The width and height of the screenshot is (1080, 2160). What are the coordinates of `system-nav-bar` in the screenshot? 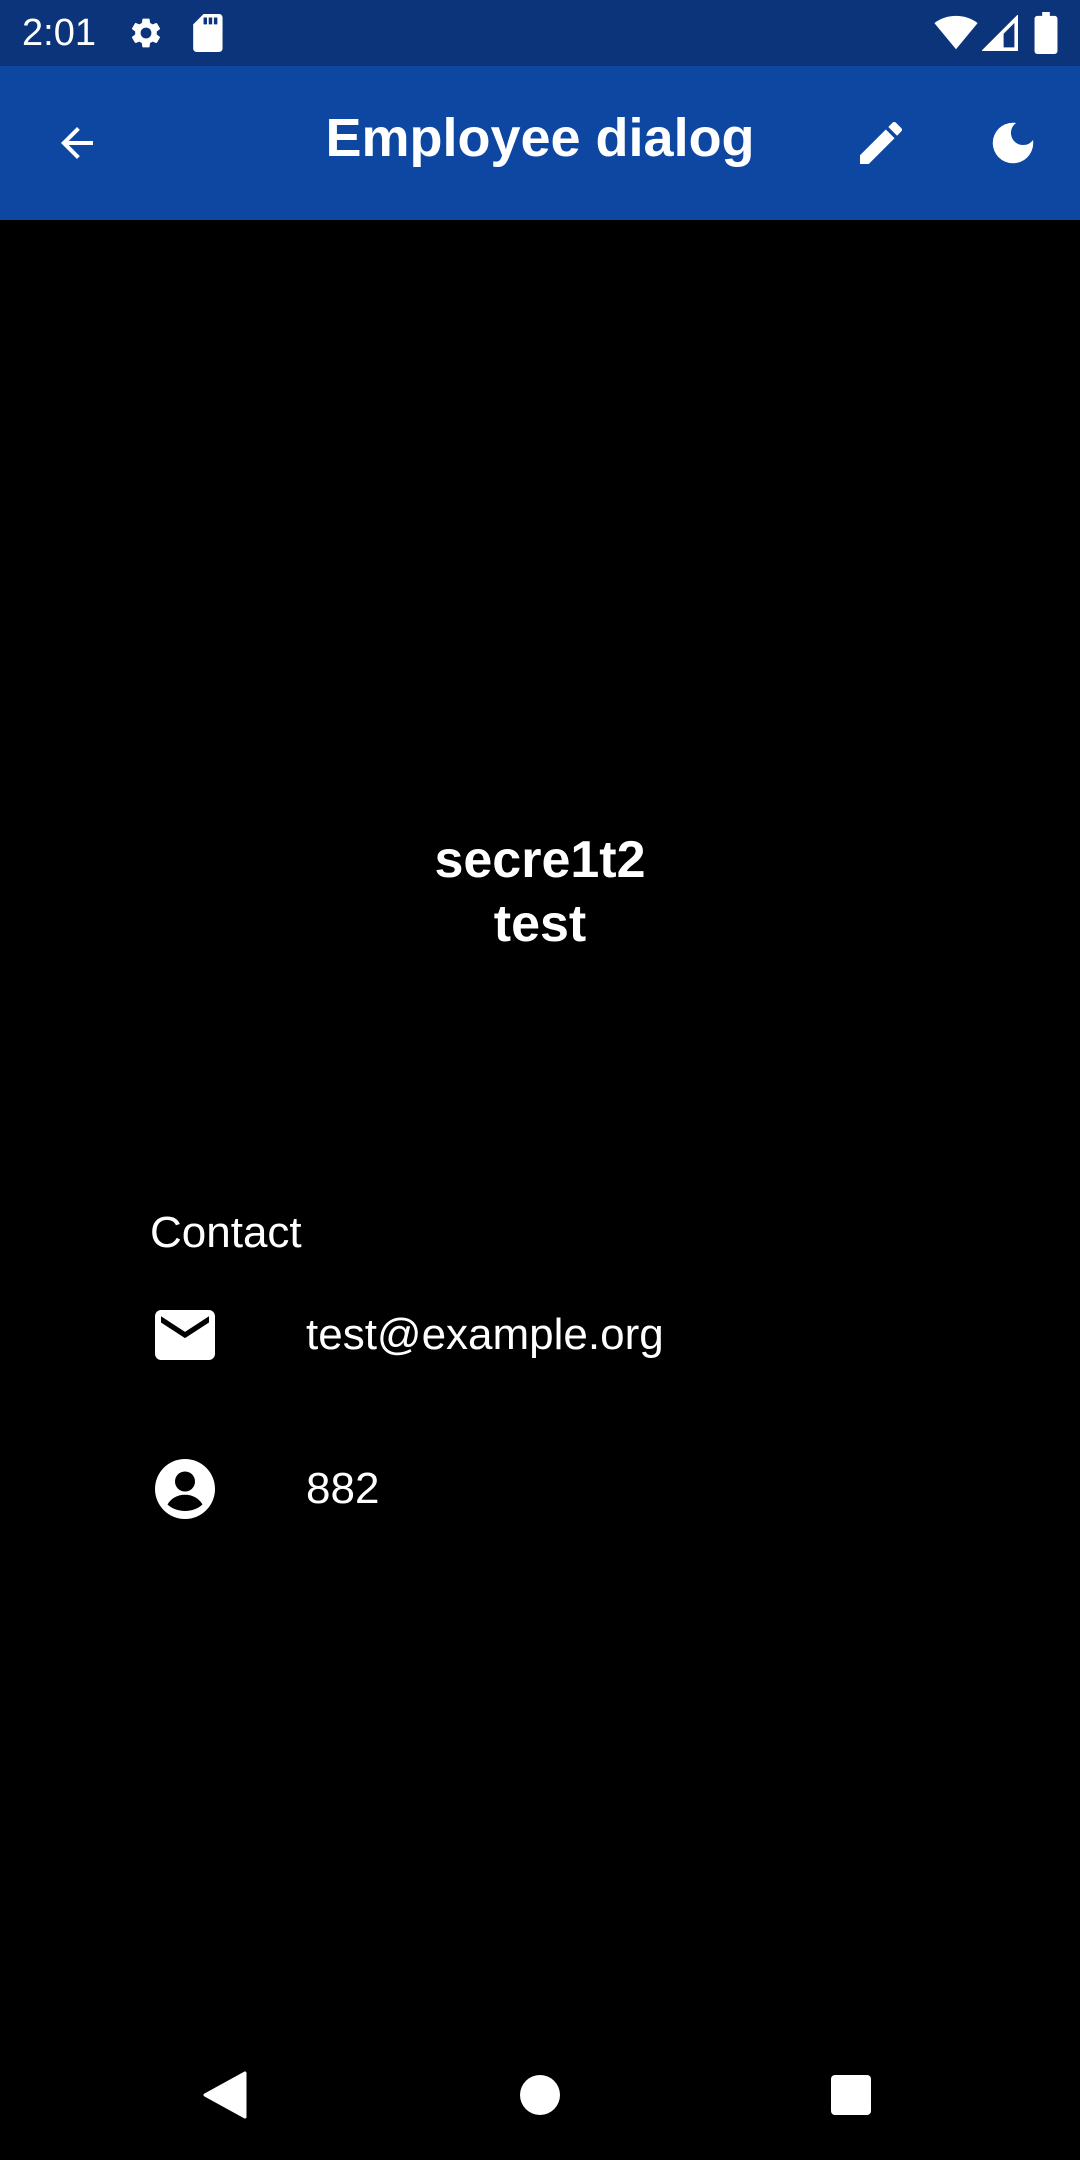 It's located at (540, 2095).